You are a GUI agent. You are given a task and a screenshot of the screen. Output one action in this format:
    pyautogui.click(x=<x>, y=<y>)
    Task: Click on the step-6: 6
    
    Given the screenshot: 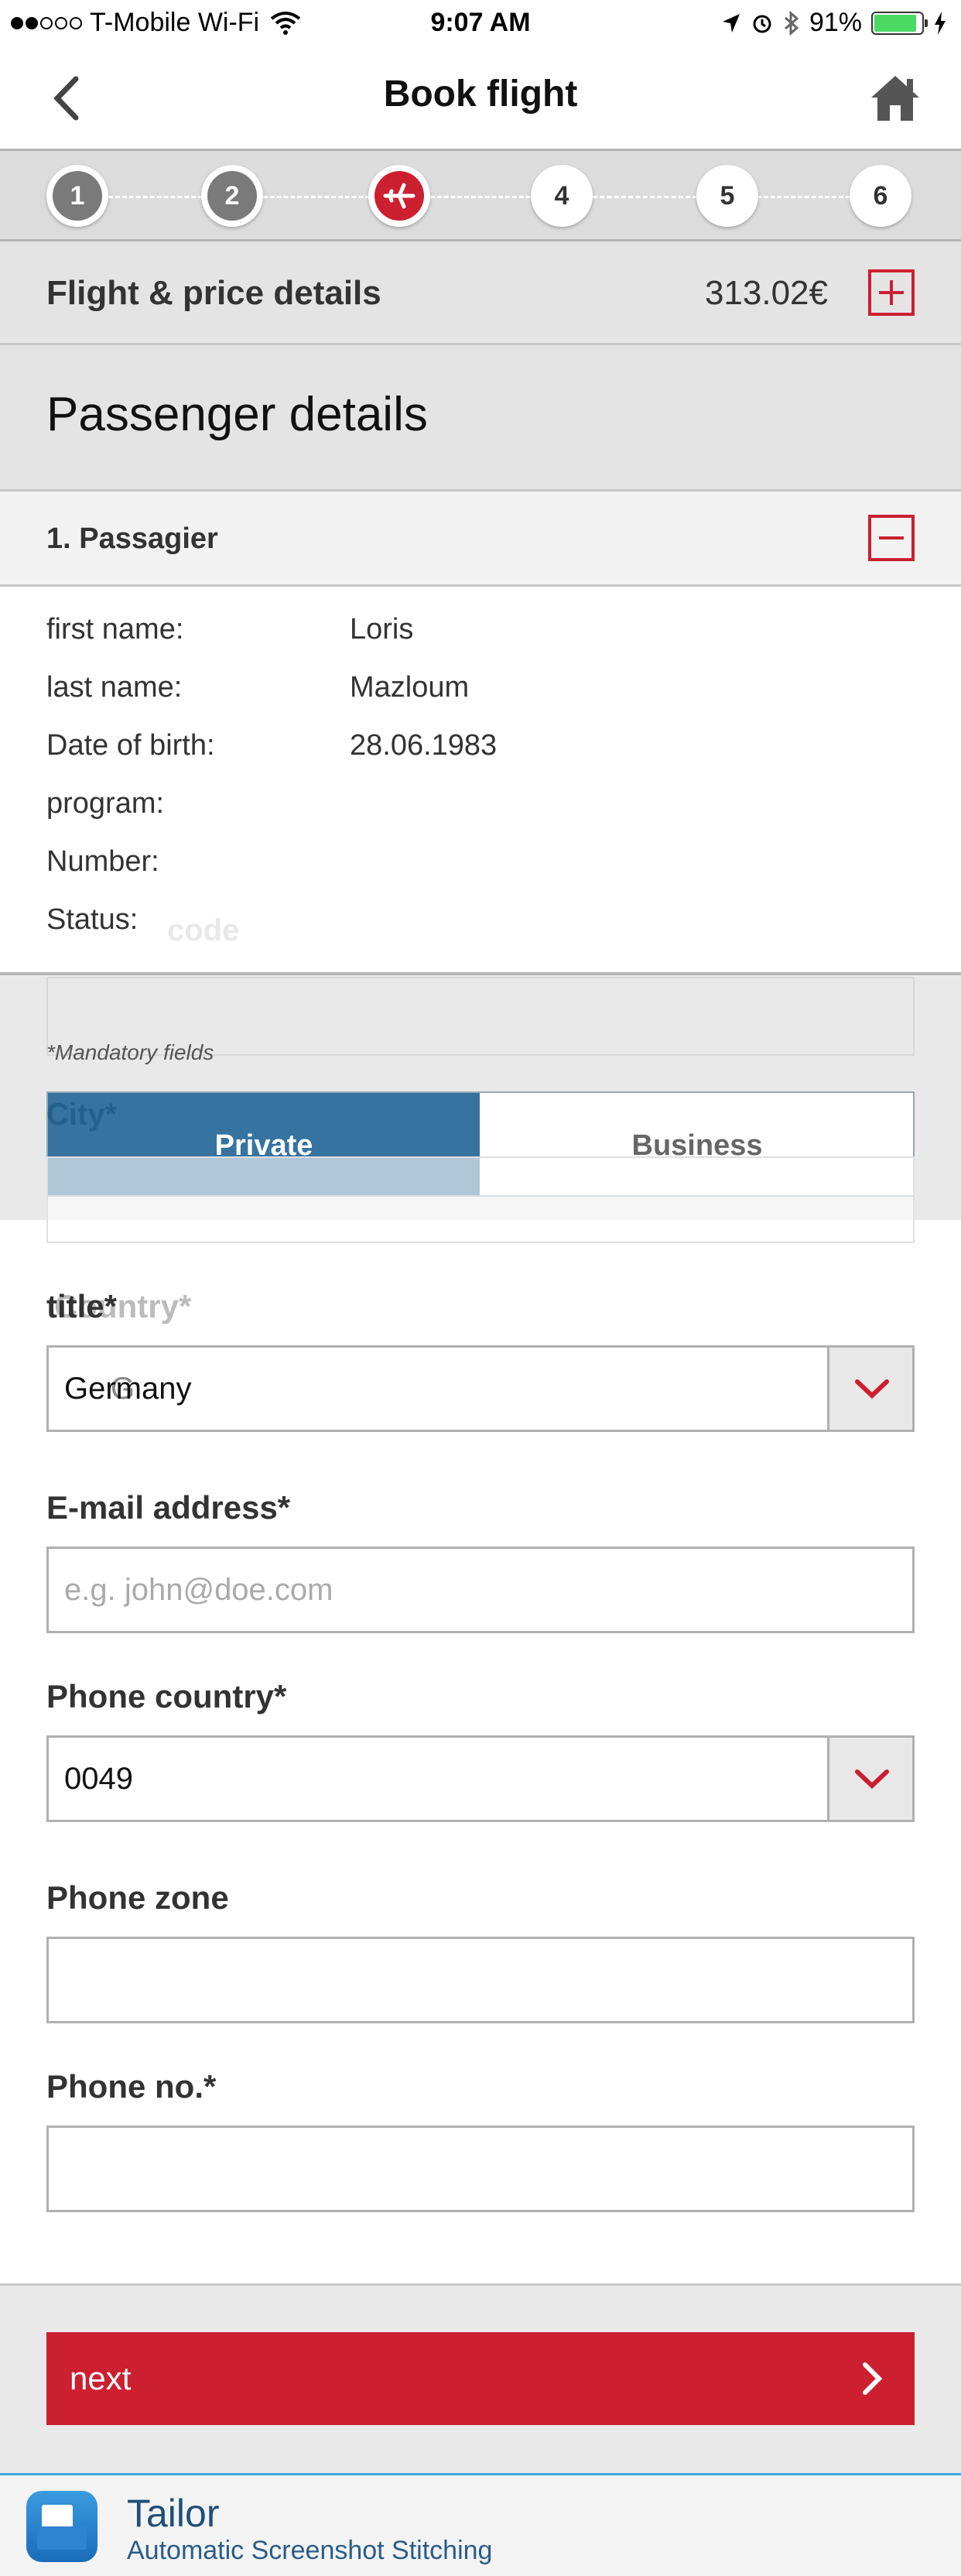 What is the action you would take?
    pyautogui.click(x=880, y=196)
    